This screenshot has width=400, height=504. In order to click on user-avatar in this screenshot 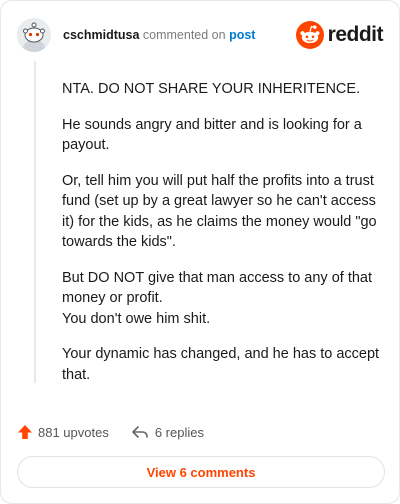, I will do `click(34, 35)`.